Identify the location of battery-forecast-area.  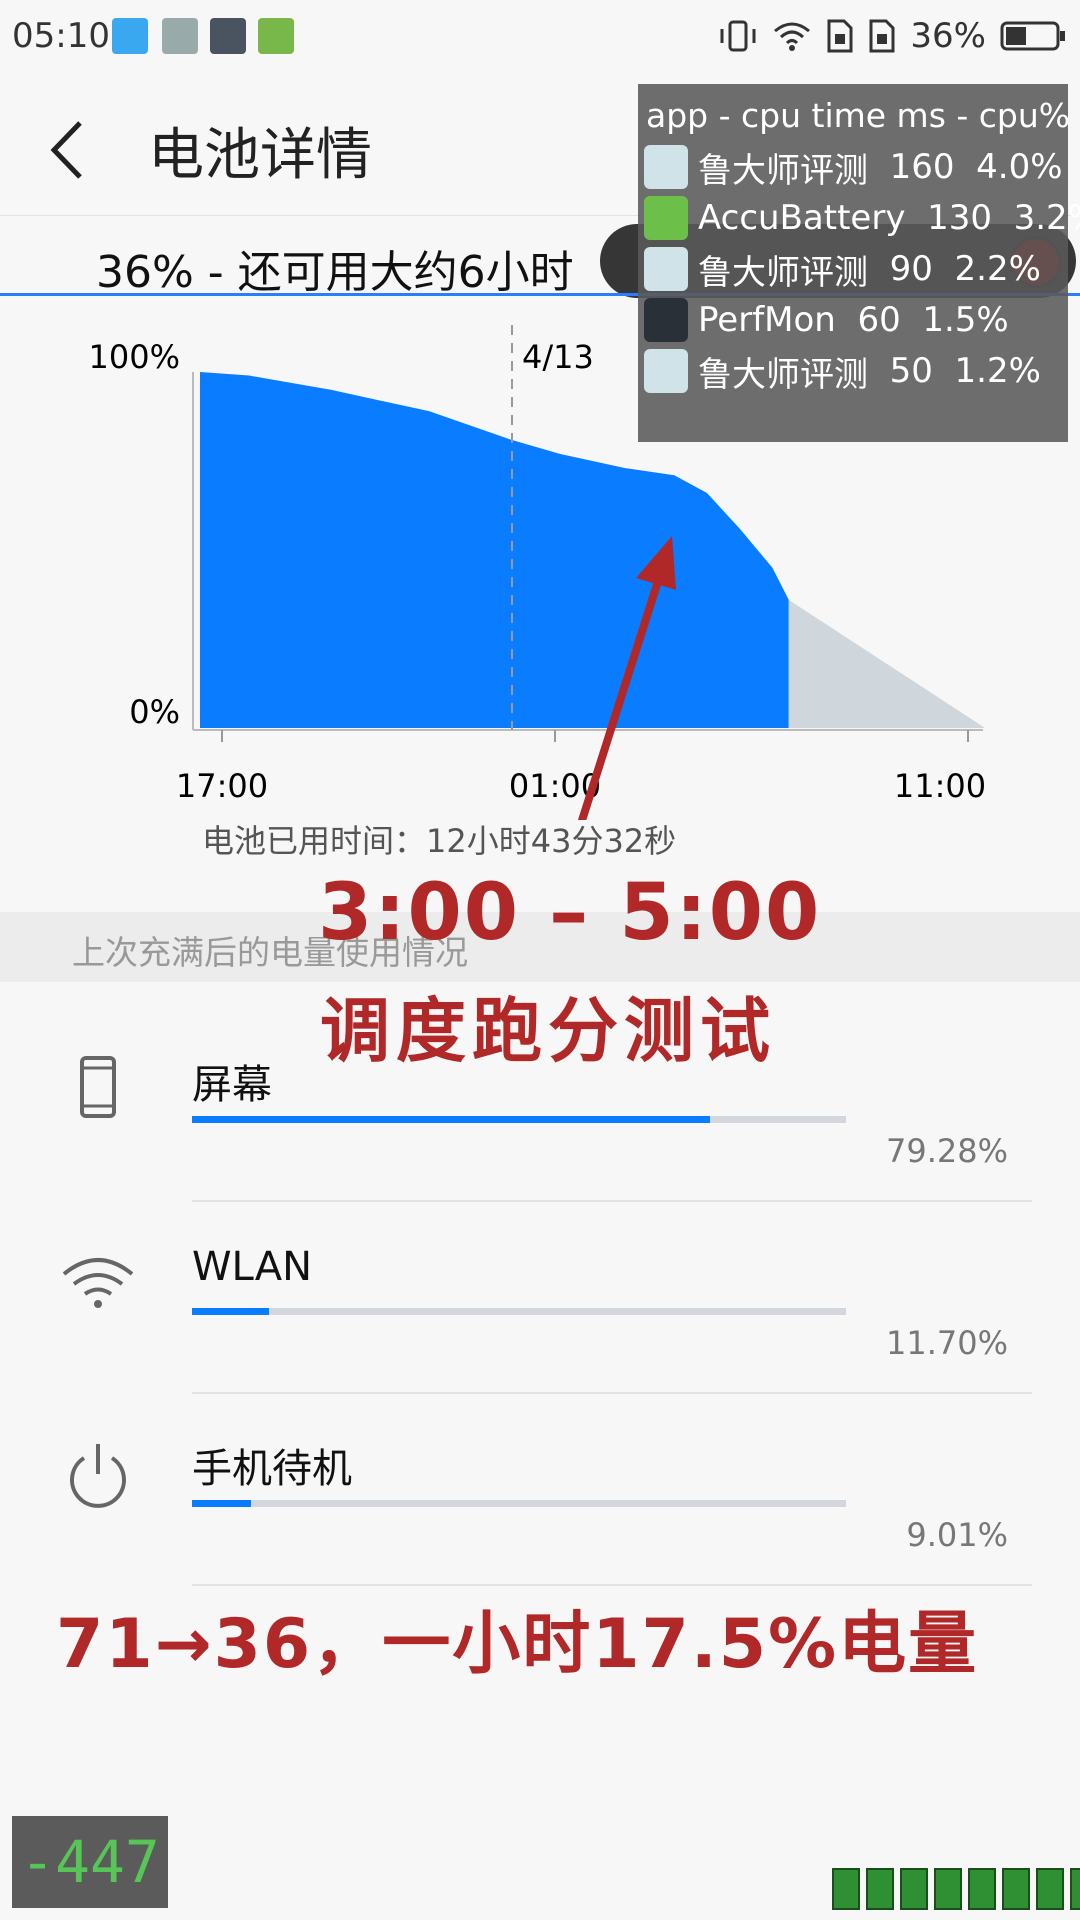
(886, 663).